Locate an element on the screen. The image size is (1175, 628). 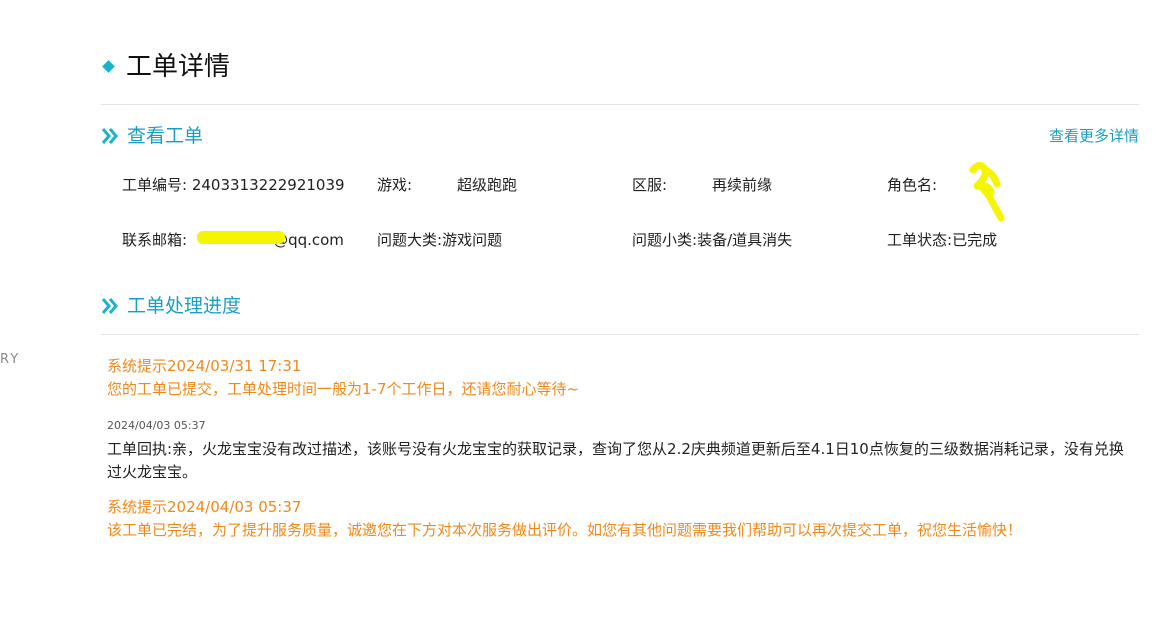
progress-title: 工单处理进度 is located at coordinates (184, 306).